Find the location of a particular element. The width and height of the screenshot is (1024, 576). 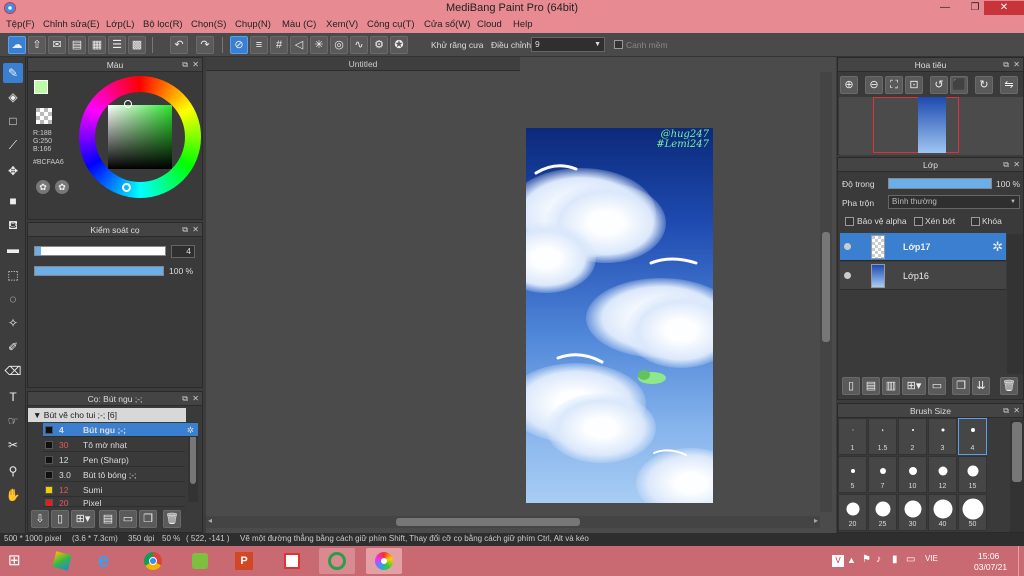

hue-ring is located at coordinates (140, 137).